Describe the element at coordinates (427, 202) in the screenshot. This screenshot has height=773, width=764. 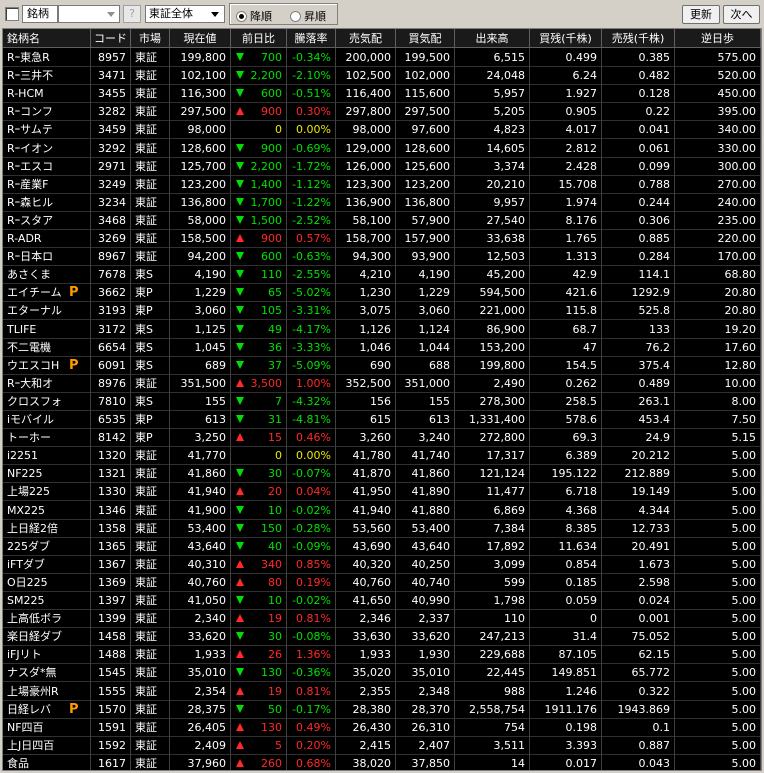
I see `cell-text: 136,800` at that location.